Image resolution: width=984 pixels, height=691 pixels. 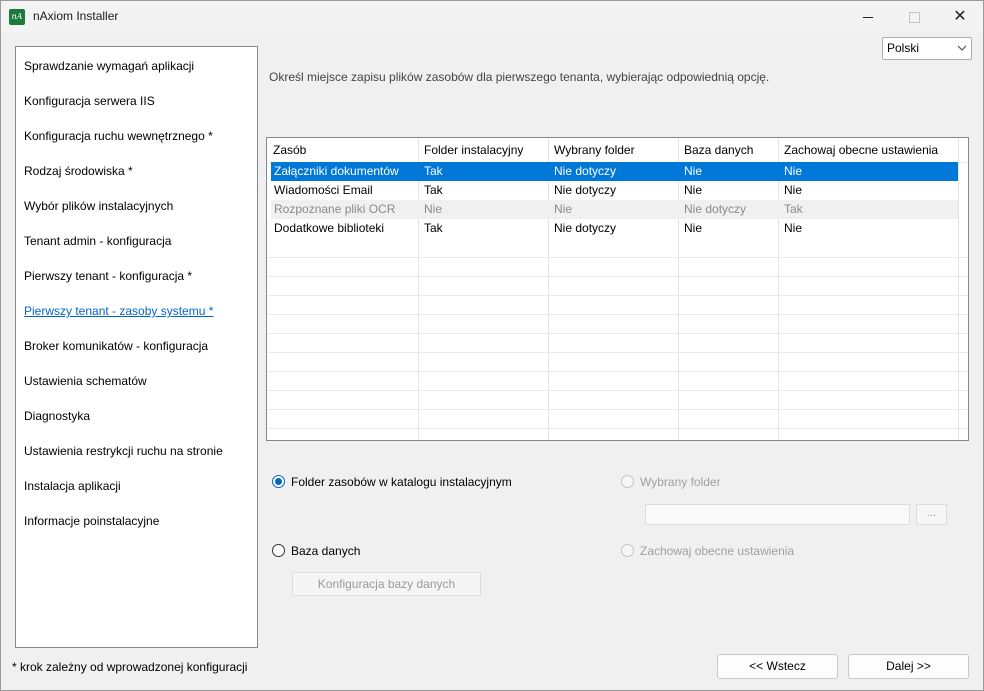 I want to click on language-select: Polski, so click(x=927, y=48).